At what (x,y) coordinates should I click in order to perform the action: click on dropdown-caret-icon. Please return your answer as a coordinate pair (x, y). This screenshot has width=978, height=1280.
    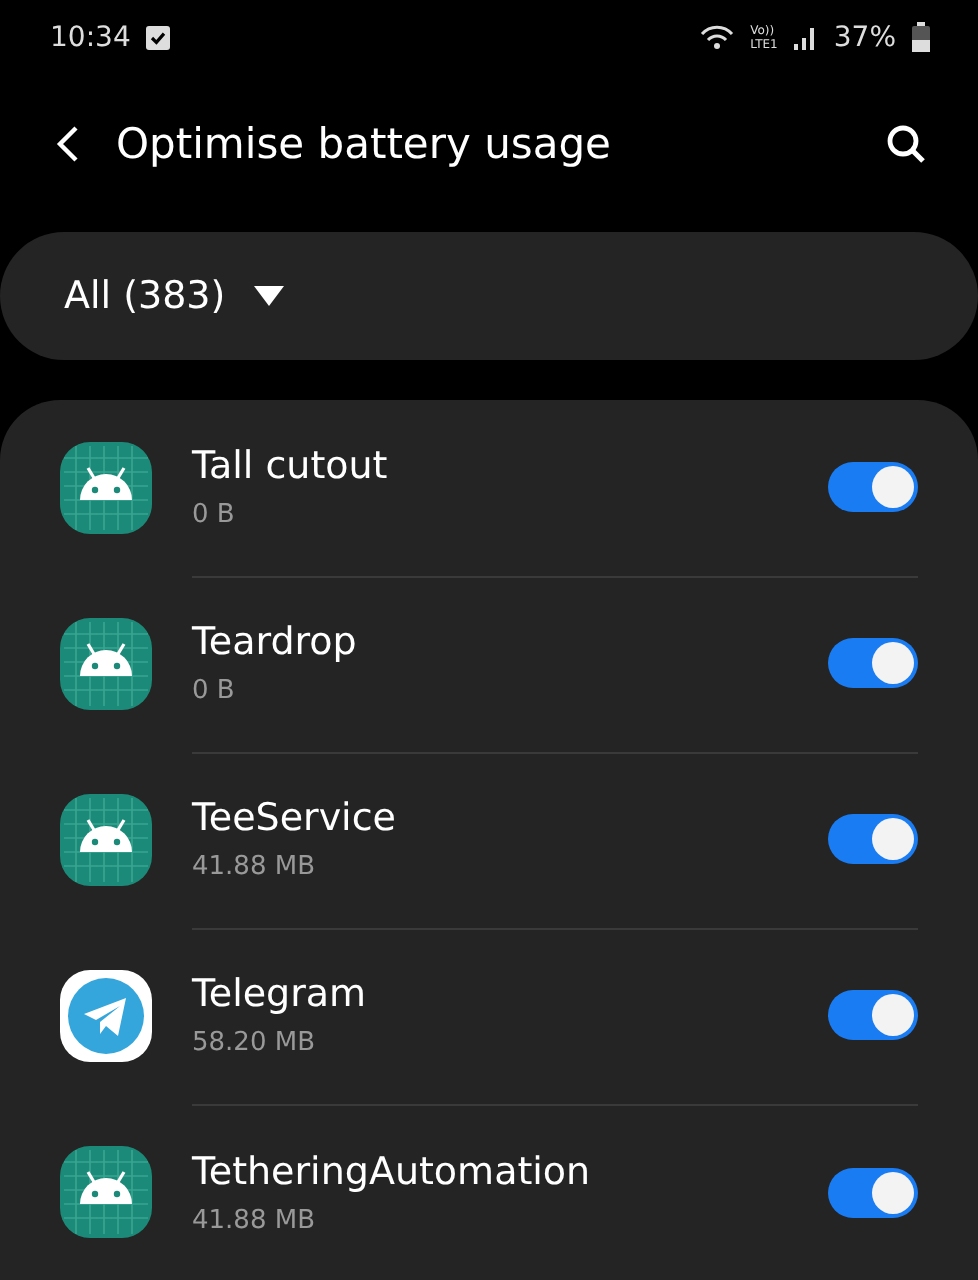
    Looking at the image, I should click on (268, 295).